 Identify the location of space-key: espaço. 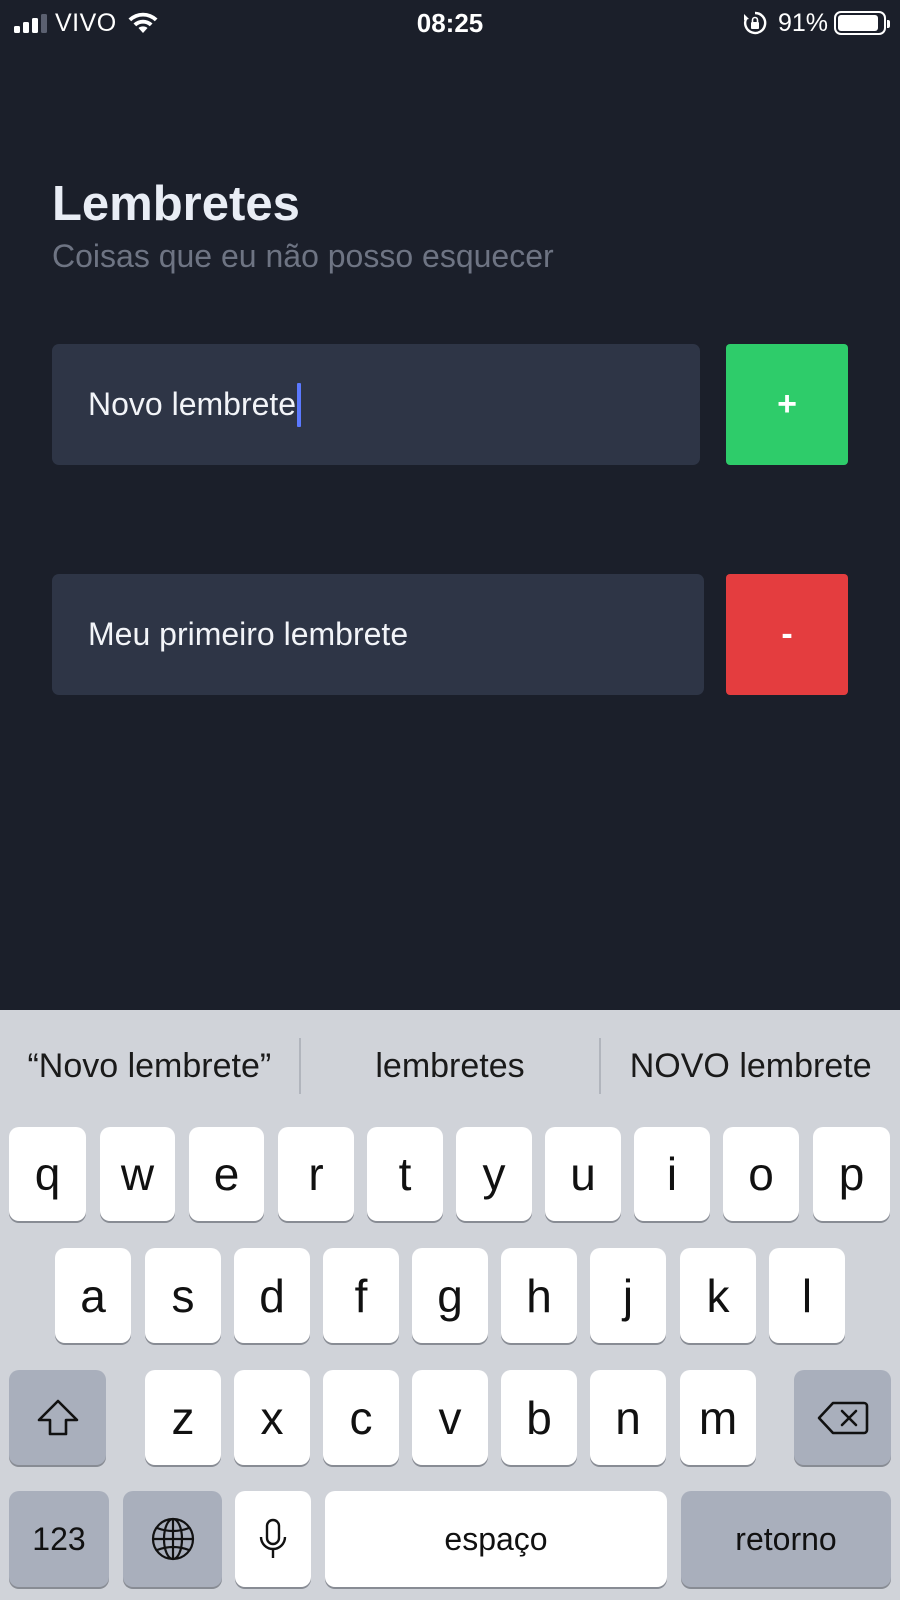
(496, 1539).